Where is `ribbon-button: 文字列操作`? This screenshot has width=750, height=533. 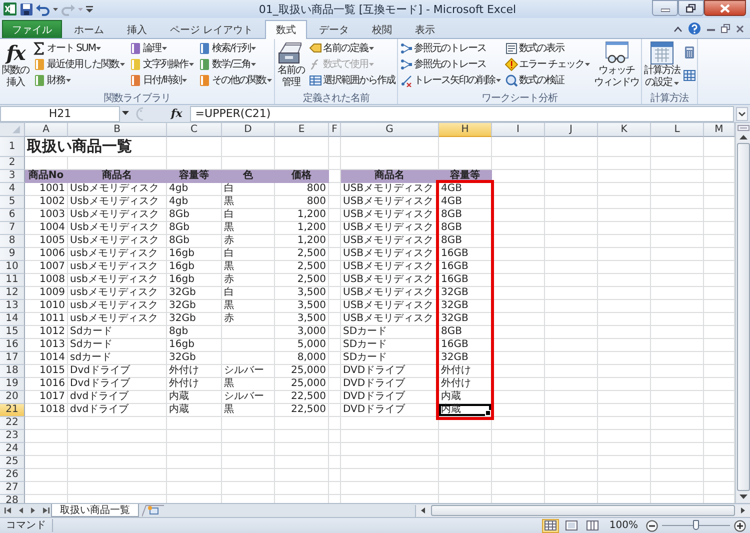 ribbon-button: 文字列操作 is located at coordinates (161, 64).